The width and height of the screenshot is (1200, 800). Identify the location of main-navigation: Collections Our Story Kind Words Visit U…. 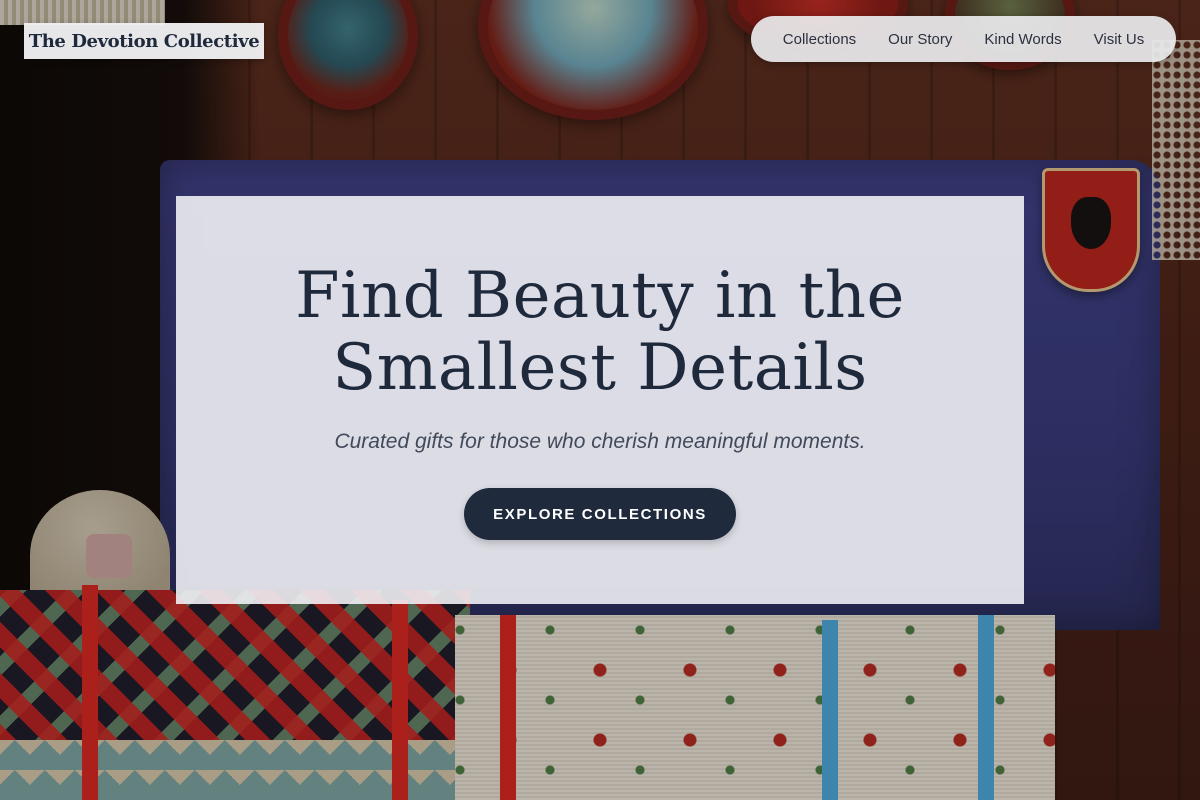
(963, 39).